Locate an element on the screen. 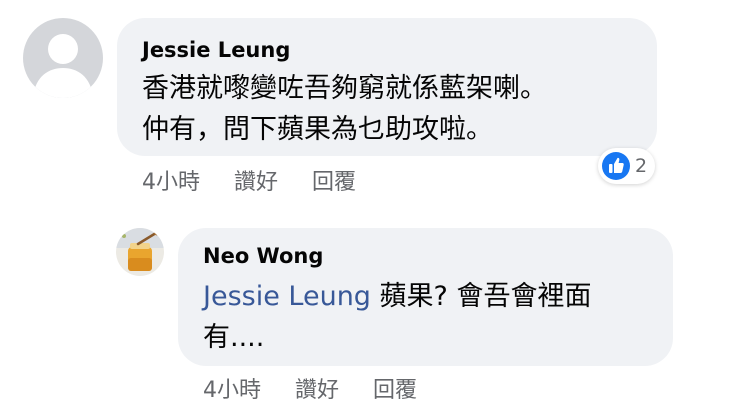  default-person-icon is located at coordinates (63, 58).